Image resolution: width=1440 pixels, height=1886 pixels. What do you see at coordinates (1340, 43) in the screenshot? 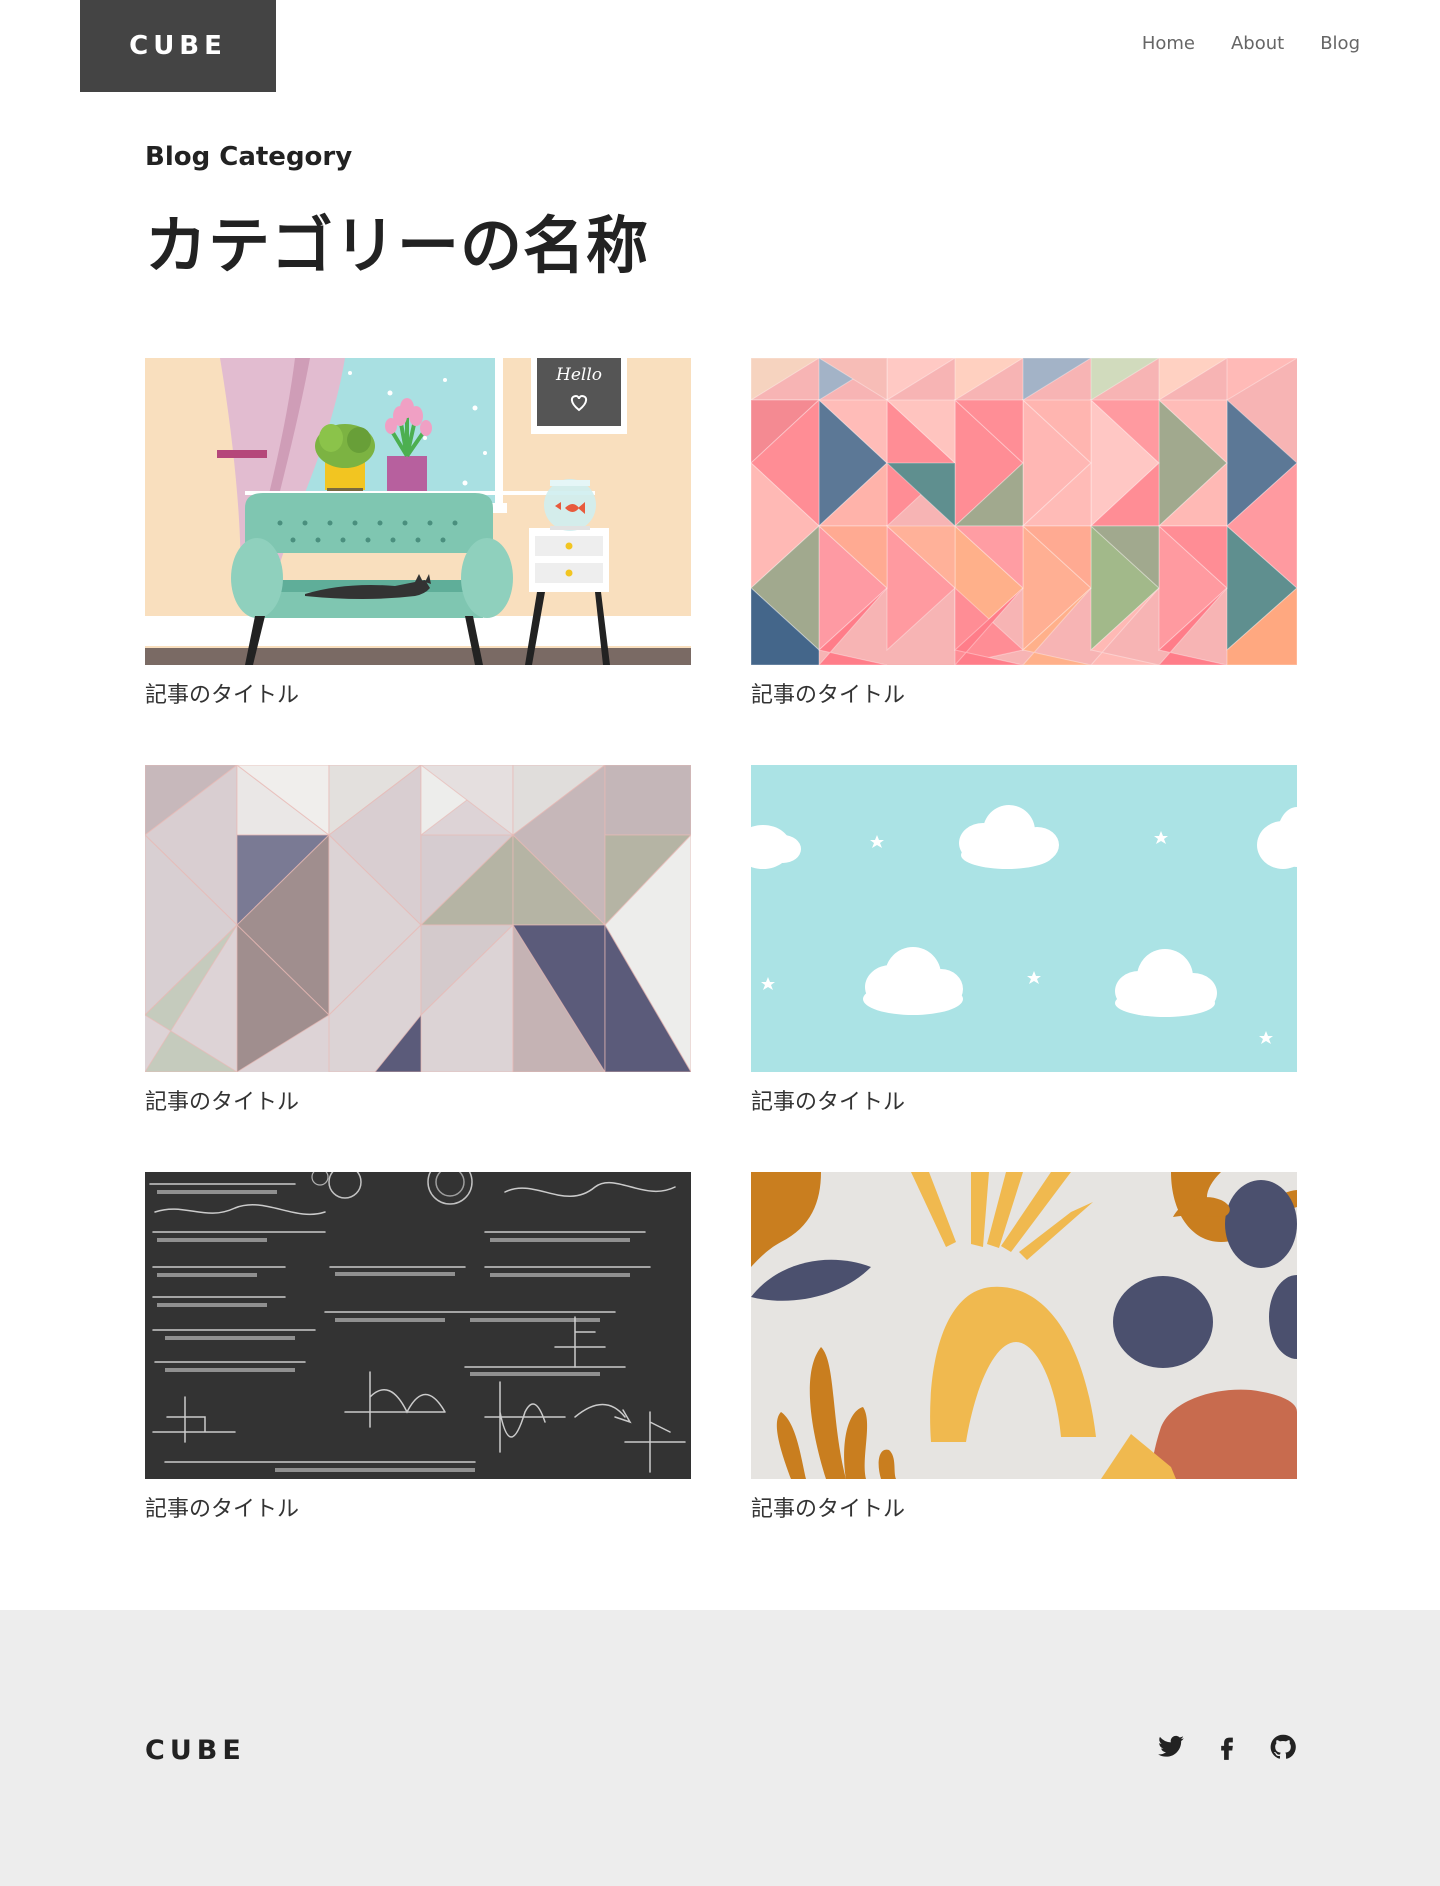
I see `nav-blog-link: Blog` at bounding box center [1340, 43].